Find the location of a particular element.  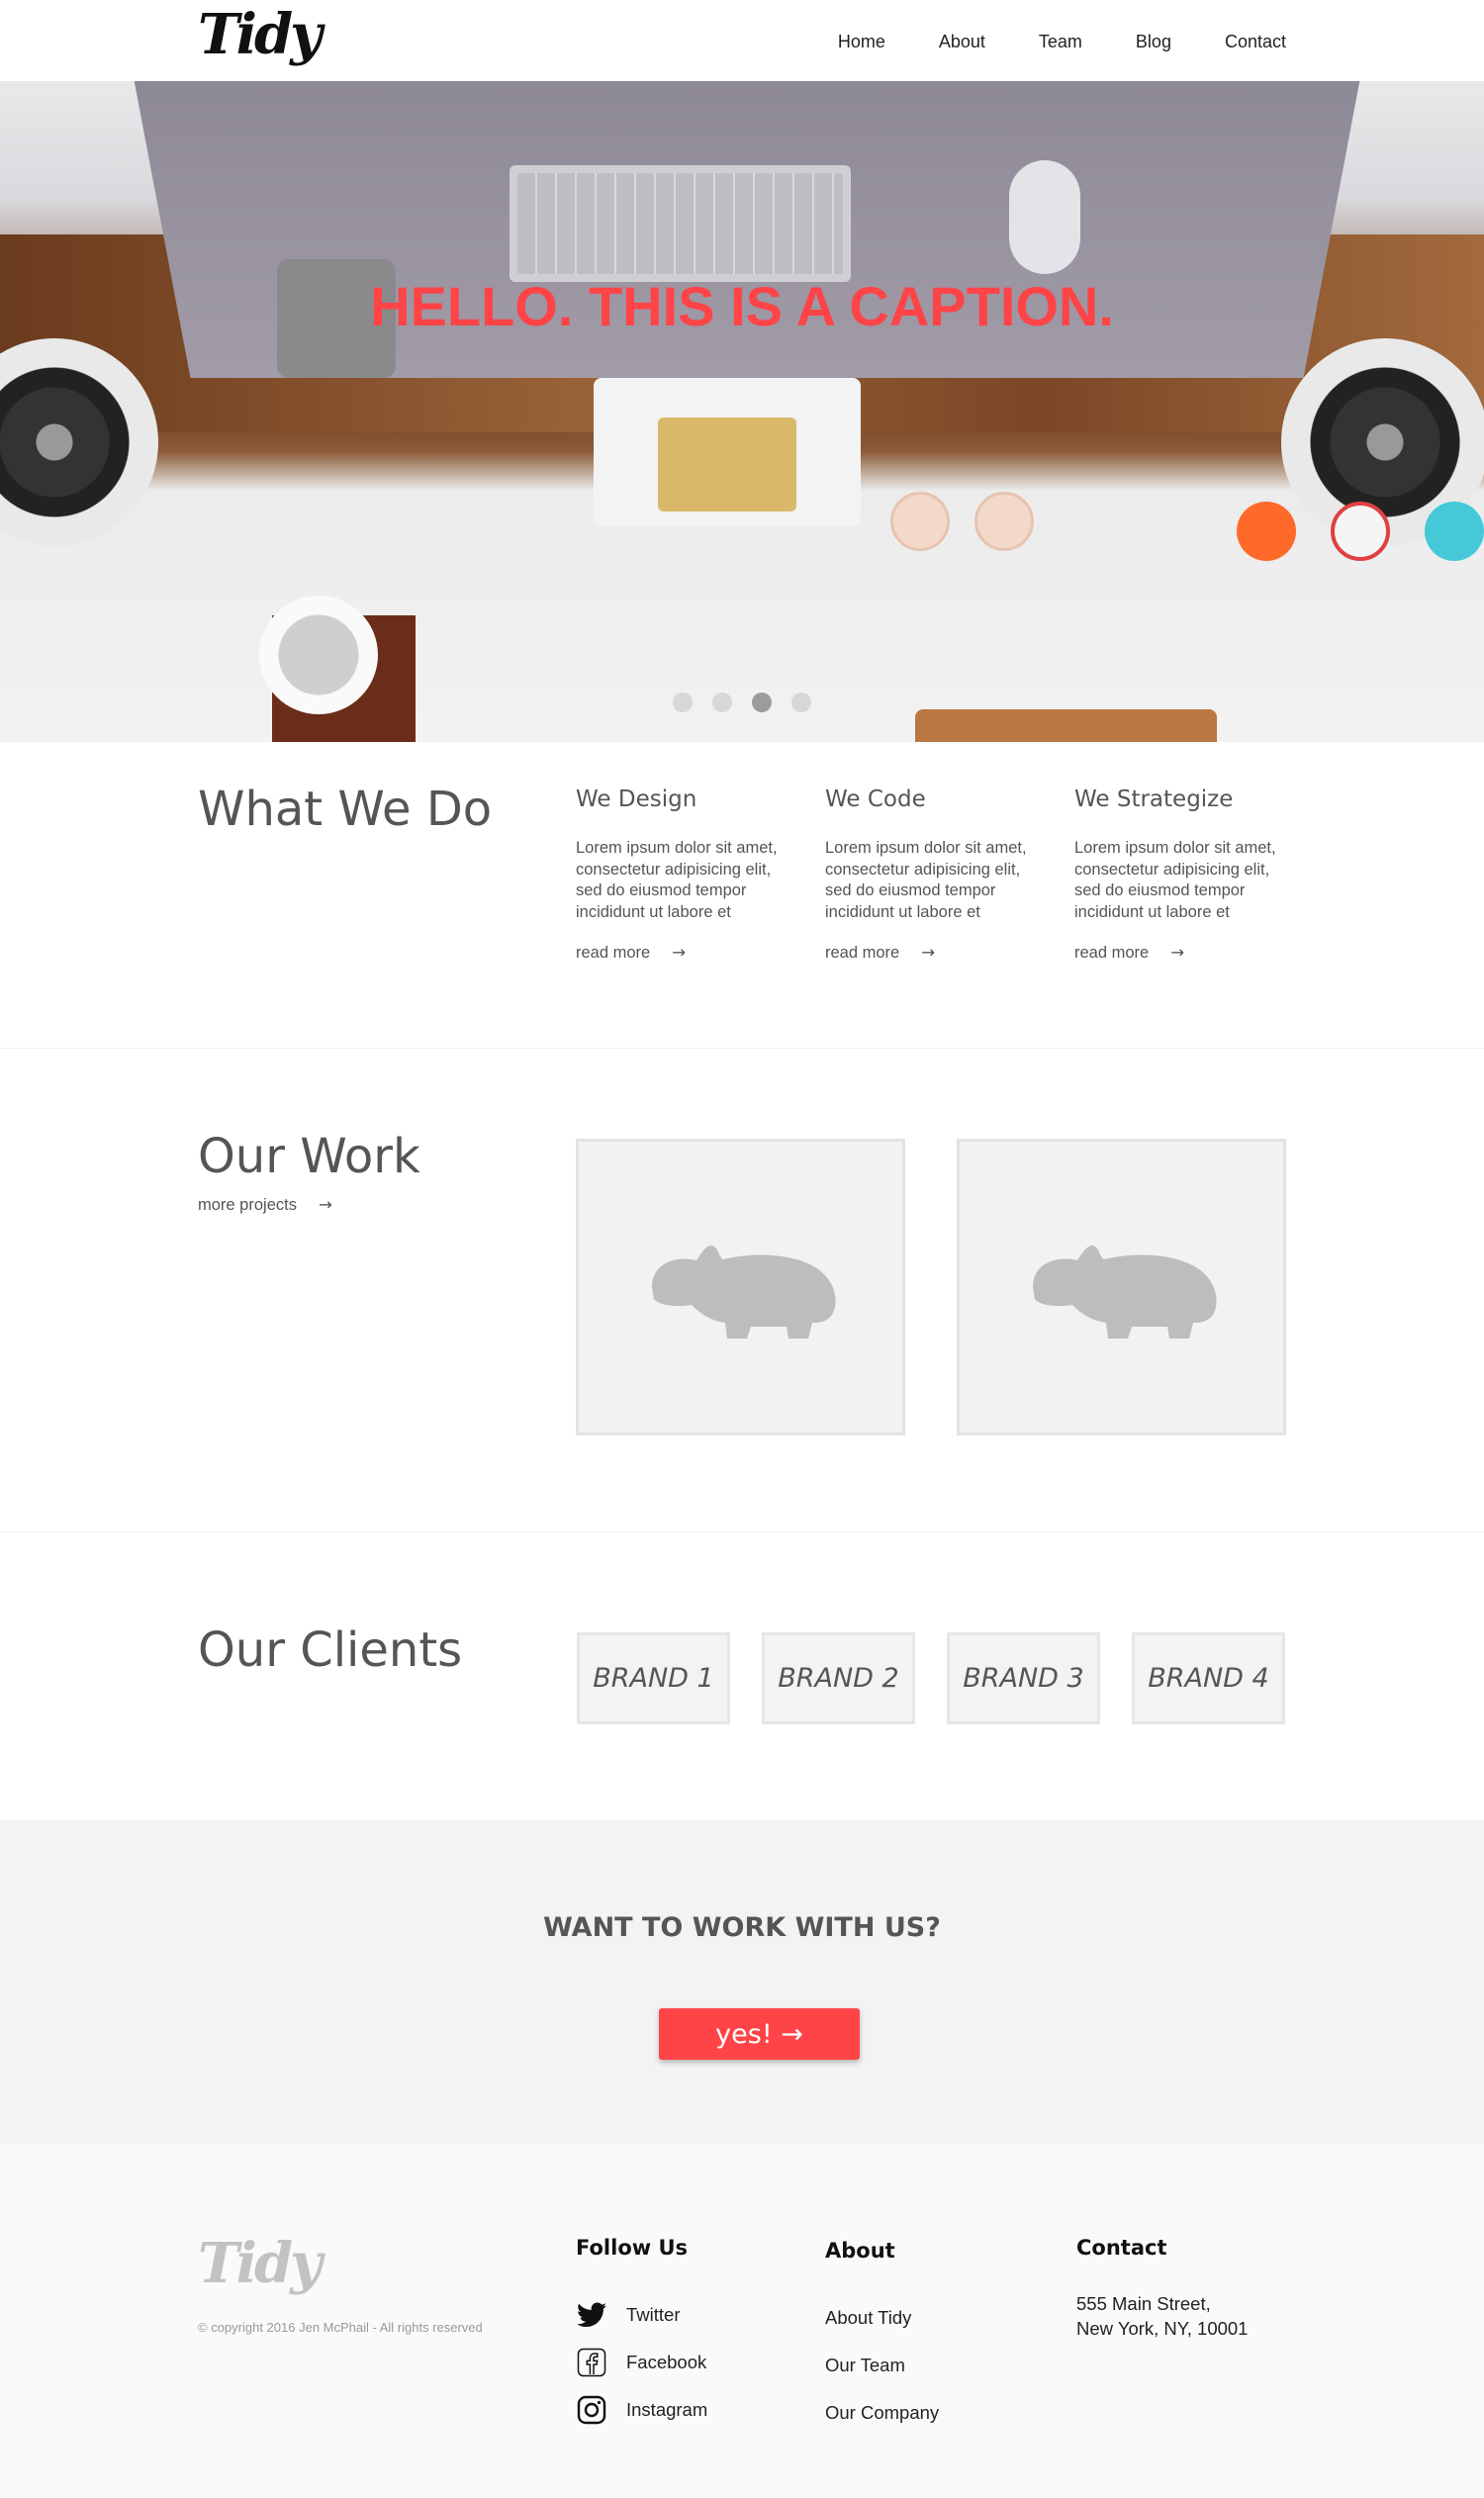

footer-logo: Tidy is located at coordinates (260, 2264).